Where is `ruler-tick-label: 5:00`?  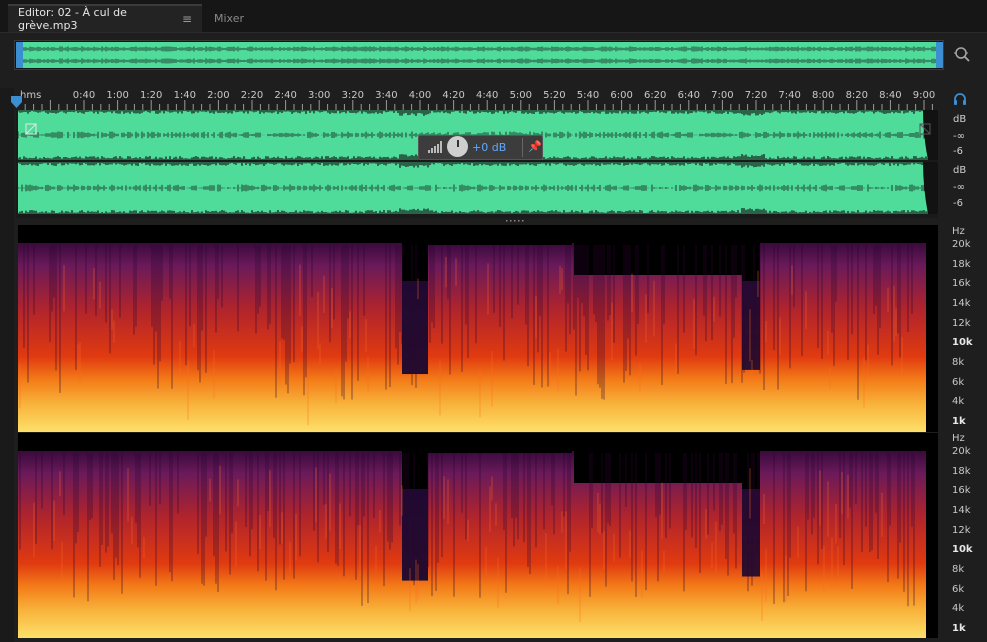
ruler-tick-label: 5:00 is located at coordinates (521, 95).